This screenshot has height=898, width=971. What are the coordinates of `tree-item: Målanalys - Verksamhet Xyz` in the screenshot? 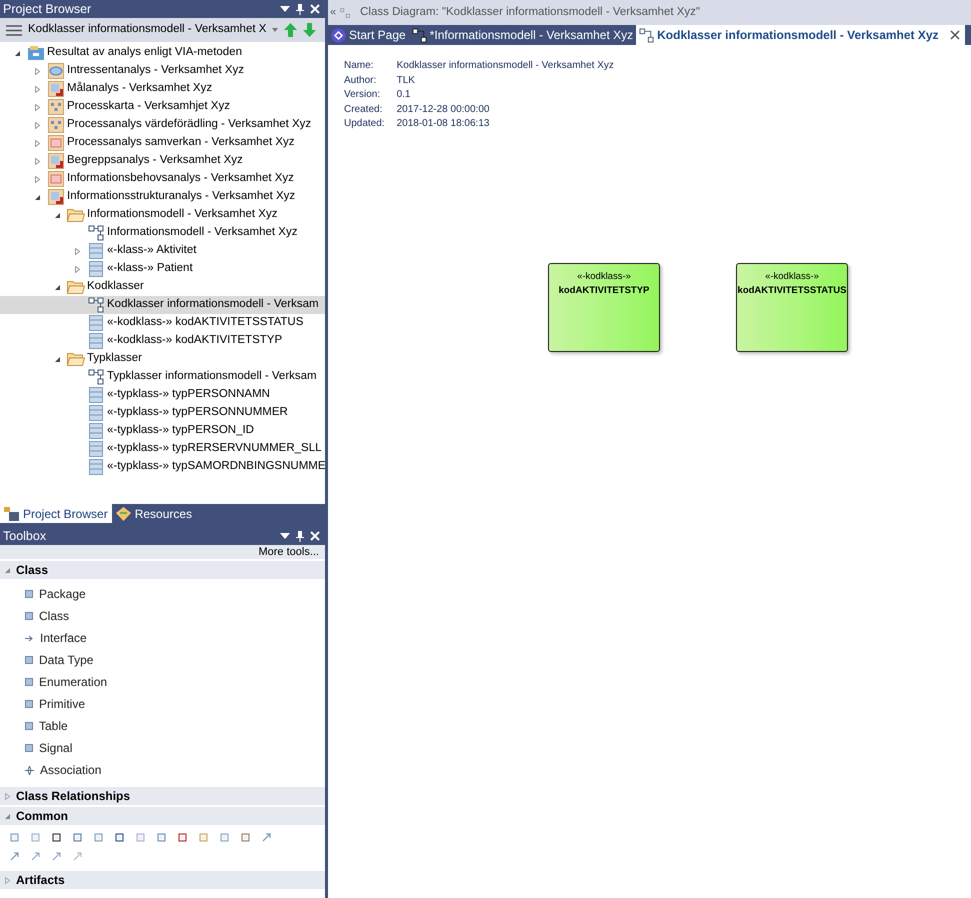 It's located at (162, 89).